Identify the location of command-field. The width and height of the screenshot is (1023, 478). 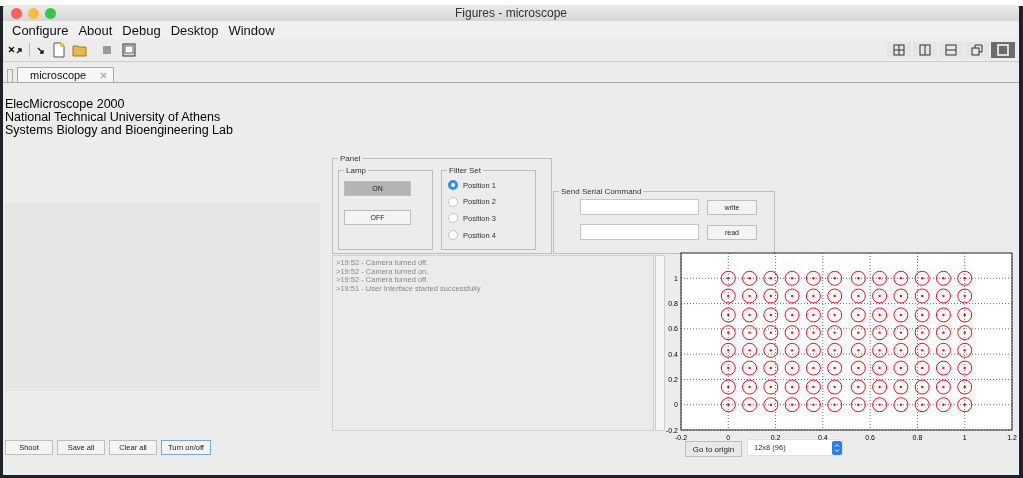
(639, 207).